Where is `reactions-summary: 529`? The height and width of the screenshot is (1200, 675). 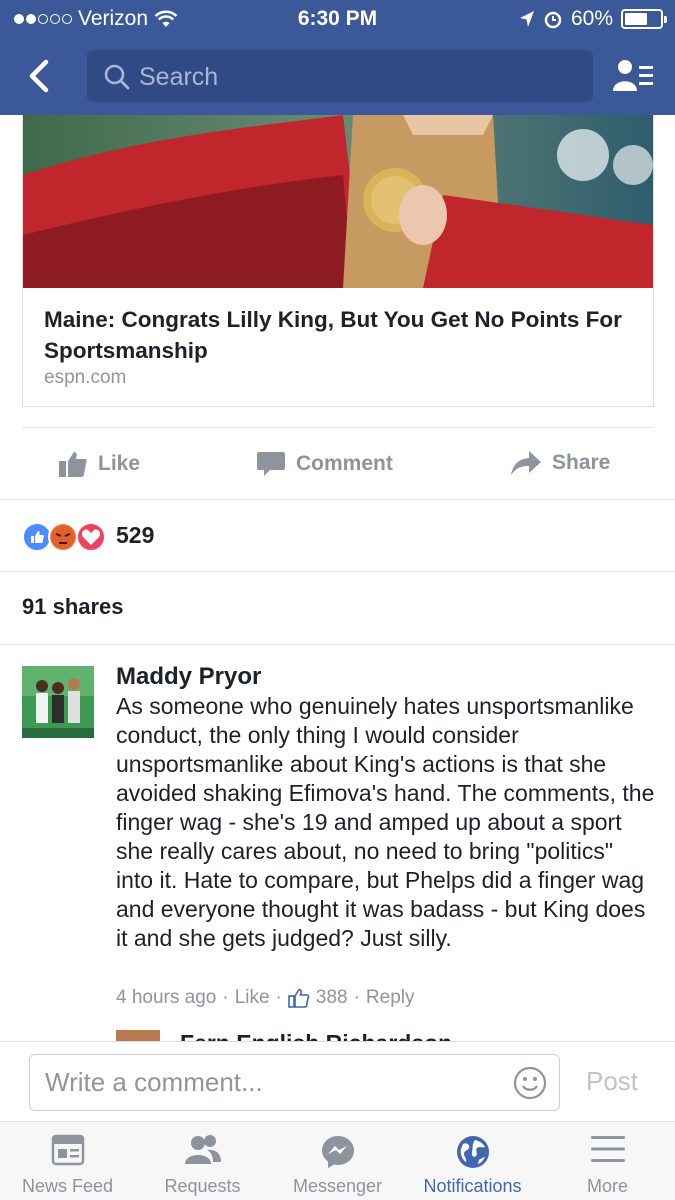
reactions-summary: 529 is located at coordinates (337, 535).